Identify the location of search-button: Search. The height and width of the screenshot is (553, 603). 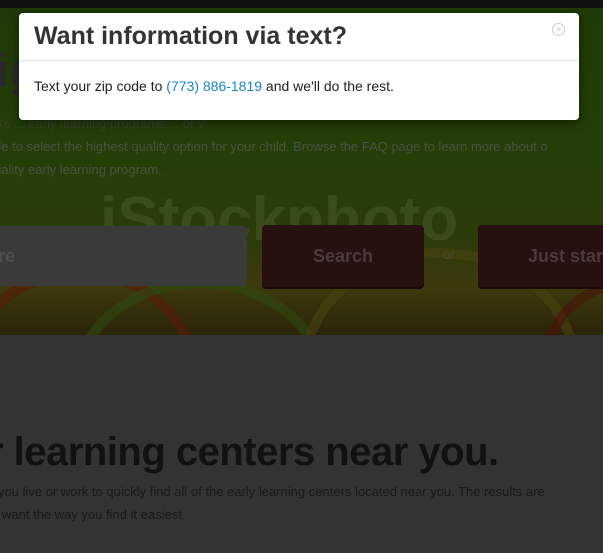
(343, 256).